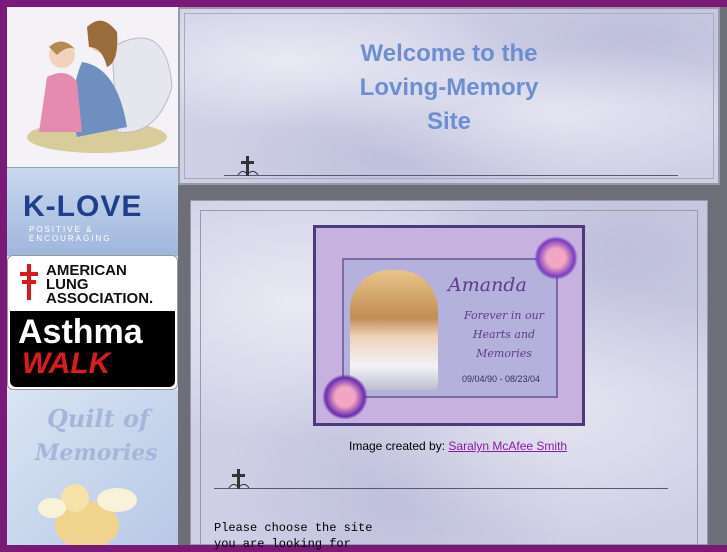  I want to click on content-divider, so click(441, 488).